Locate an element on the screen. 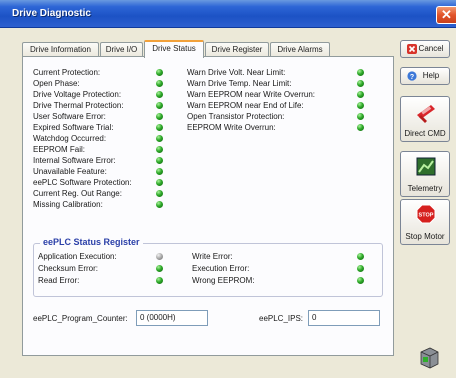 The width and height of the screenshot is (456, 378). tab-drive-io: Drive I/O is located at coordinates (121, 49).